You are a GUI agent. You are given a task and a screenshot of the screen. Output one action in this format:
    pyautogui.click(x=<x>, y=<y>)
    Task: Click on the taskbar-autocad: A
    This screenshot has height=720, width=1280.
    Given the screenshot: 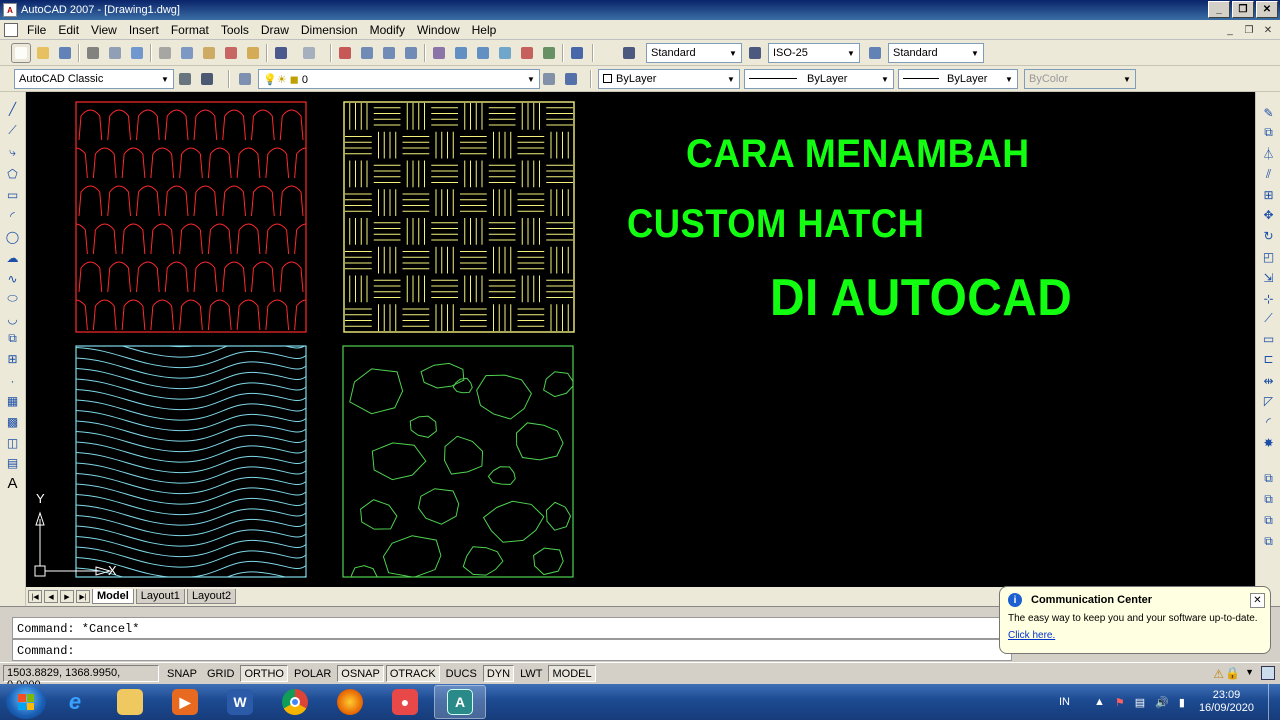 What is the action you would take?
    pyautogui.click(x=460, y=702)
    